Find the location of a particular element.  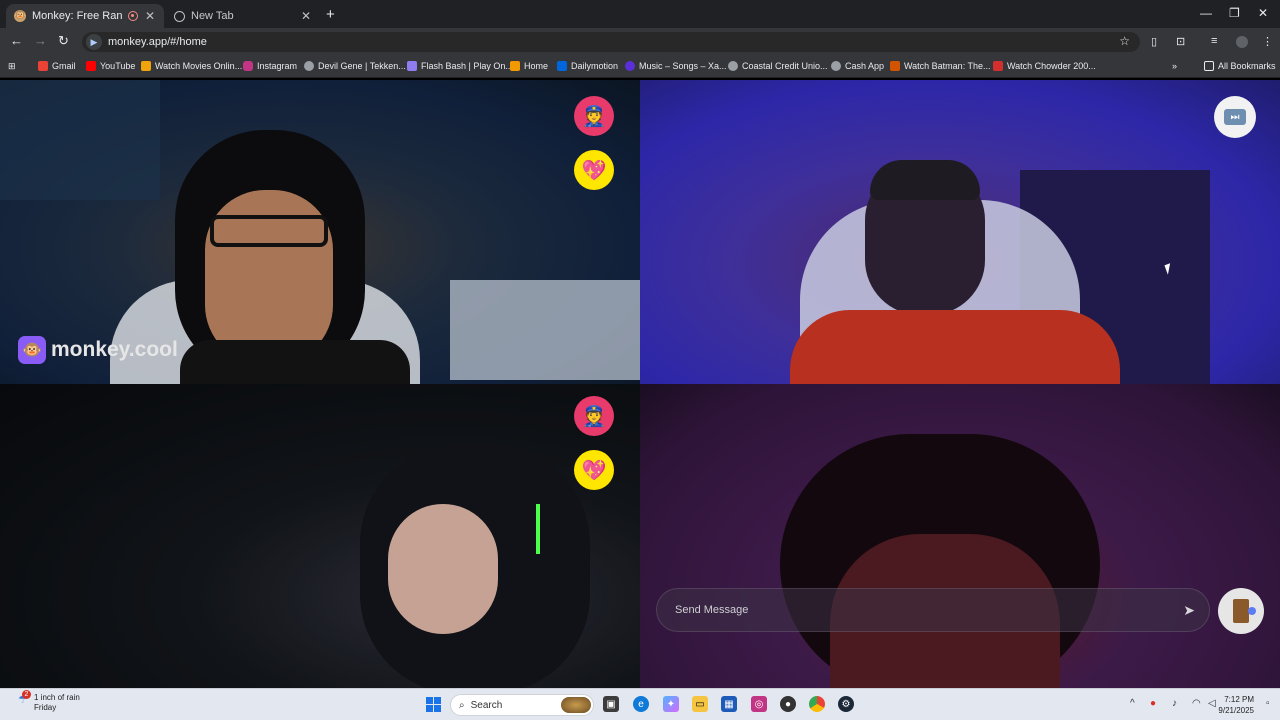

copilot-icon: ✦ is located at coordinates (671, 704).